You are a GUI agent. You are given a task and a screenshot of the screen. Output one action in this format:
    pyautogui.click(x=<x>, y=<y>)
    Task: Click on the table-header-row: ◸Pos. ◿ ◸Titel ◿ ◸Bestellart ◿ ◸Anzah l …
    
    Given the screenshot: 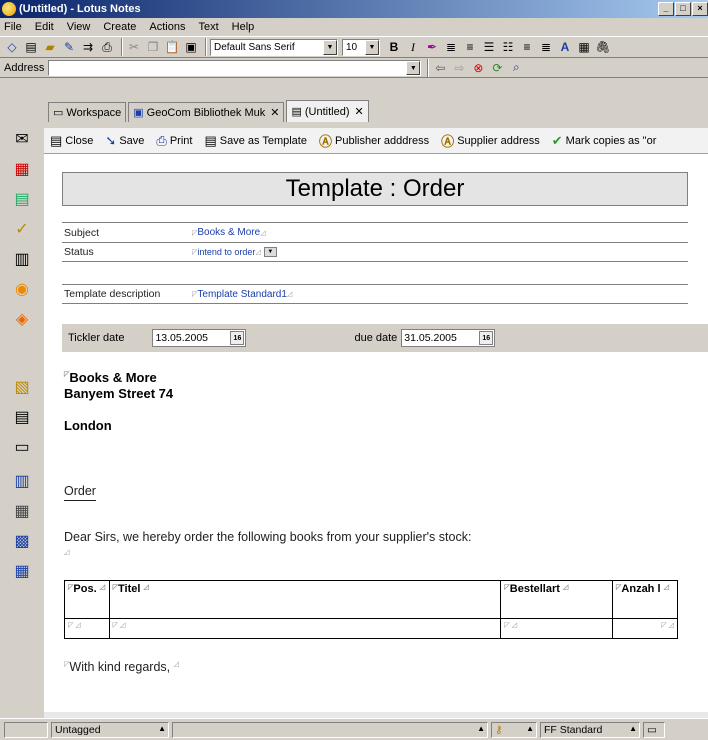 What is the action you would take?
    pyautogui.click(x=371, y=599)
    